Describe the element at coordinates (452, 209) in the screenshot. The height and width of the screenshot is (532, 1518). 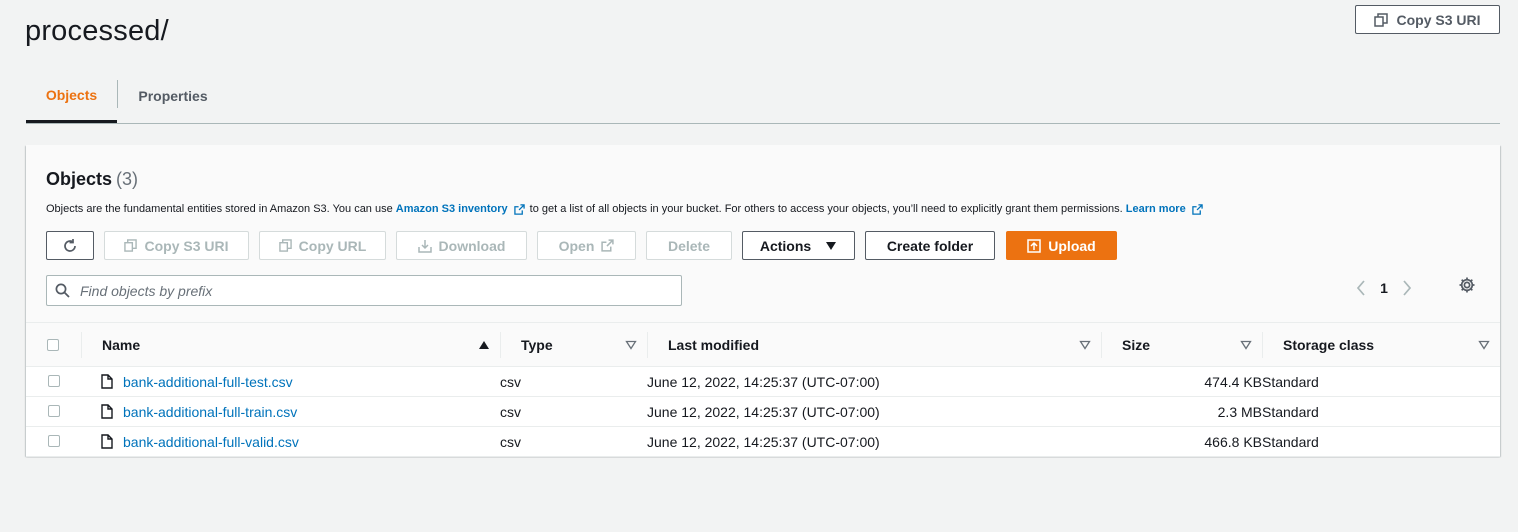
I see `inventory-link: Amazon S3 inventory` at that location.